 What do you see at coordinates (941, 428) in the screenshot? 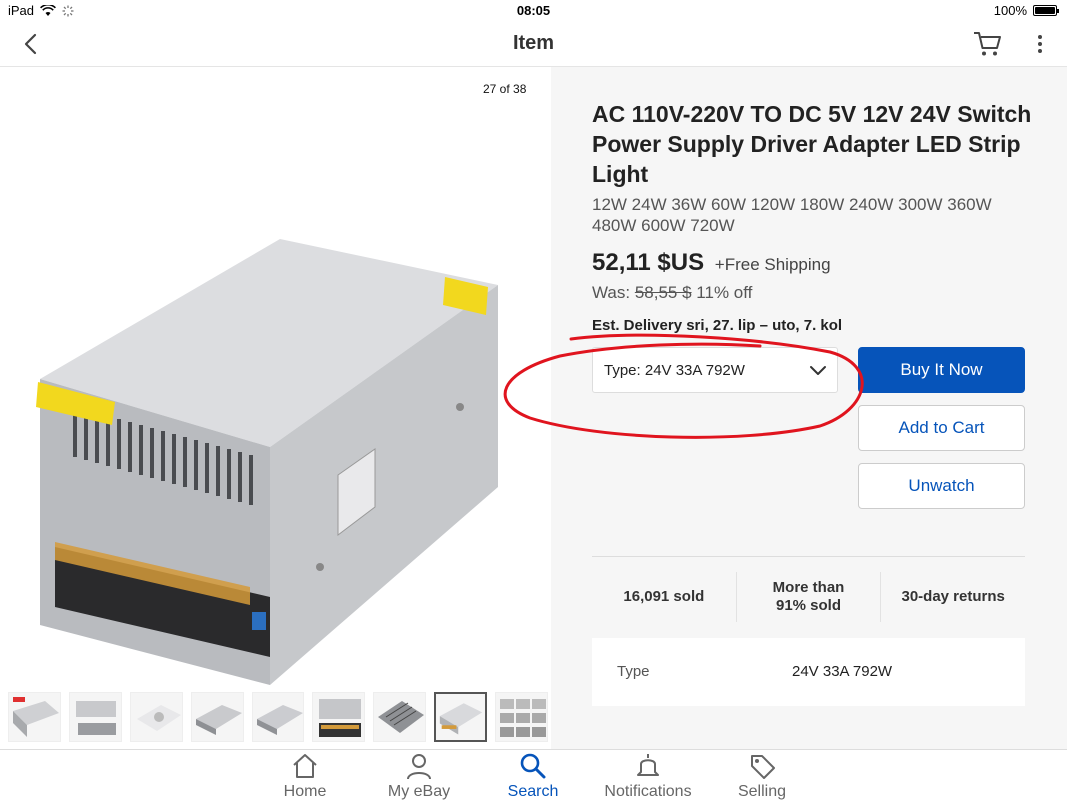
I see `add-to-cart-button: Add to Cart` at bounding box center [941, 428].